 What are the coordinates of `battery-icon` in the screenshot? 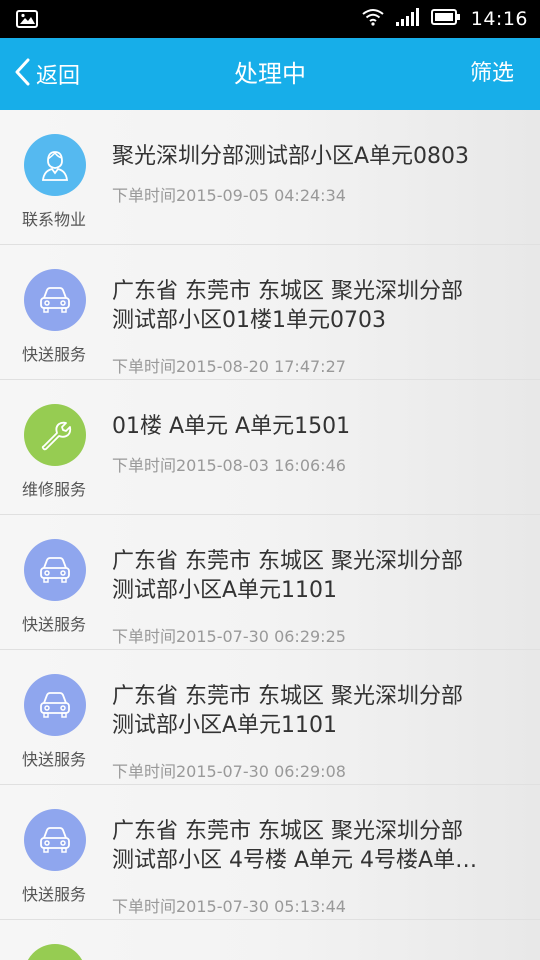 It's located at (445, 19).